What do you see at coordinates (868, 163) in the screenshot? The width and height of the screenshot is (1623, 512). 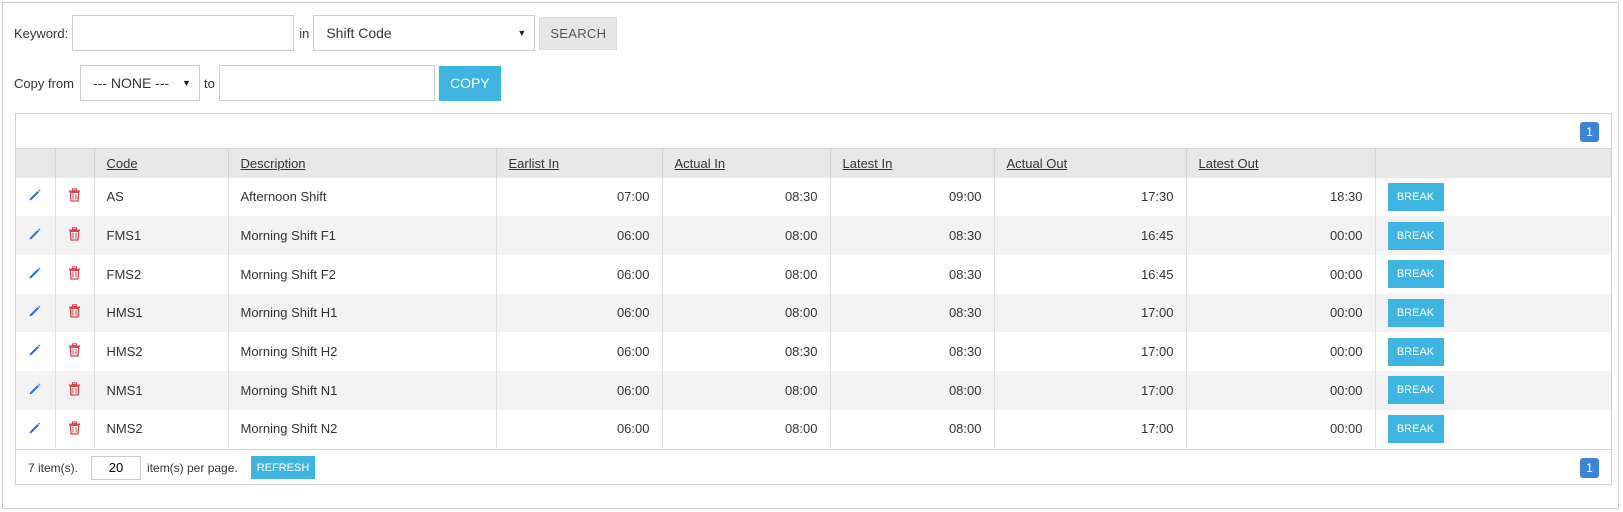 I see `col-latest-in-label: Latest In` at bounding box center [868, 163].